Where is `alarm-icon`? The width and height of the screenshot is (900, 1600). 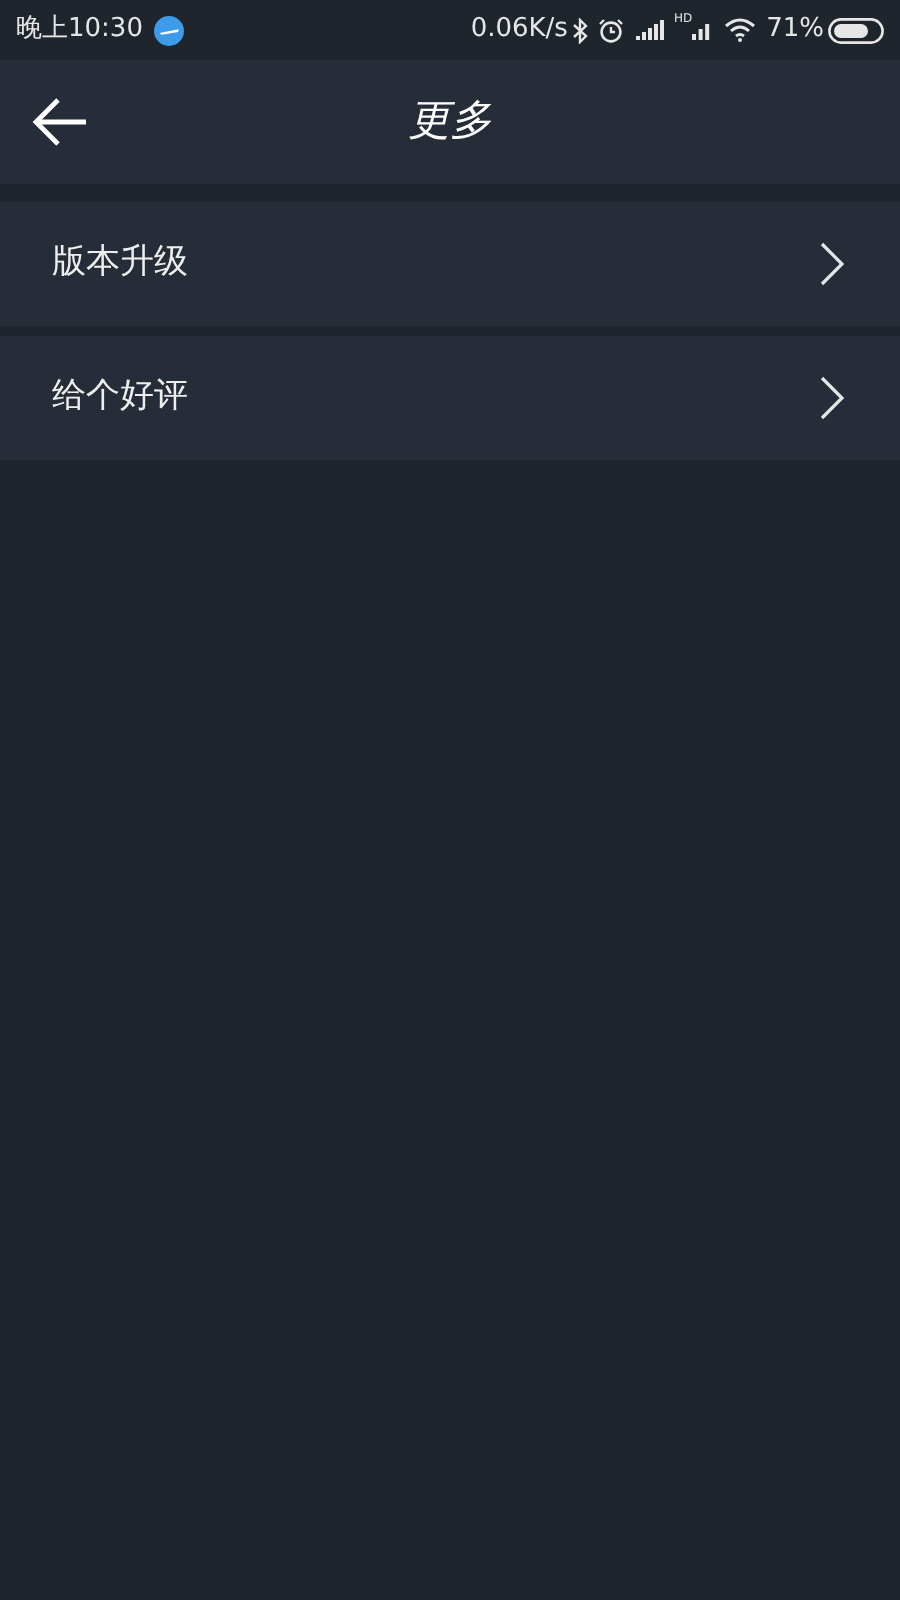 alarm-icon is located at coordinates (610, 30).